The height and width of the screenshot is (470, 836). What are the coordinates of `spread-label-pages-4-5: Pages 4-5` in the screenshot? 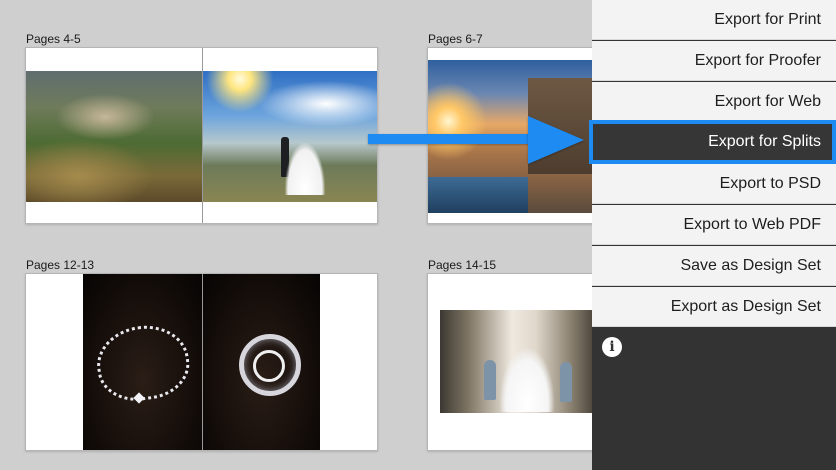 It's located at (53, 39).